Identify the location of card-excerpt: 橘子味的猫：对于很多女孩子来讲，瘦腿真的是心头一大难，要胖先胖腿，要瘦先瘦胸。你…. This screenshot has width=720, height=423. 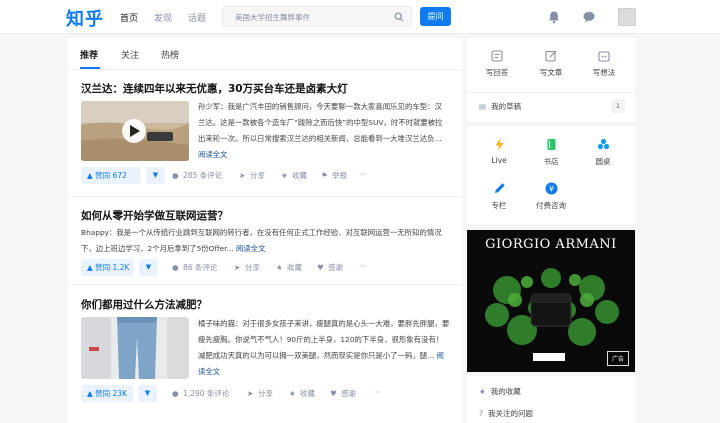
(324, 348).